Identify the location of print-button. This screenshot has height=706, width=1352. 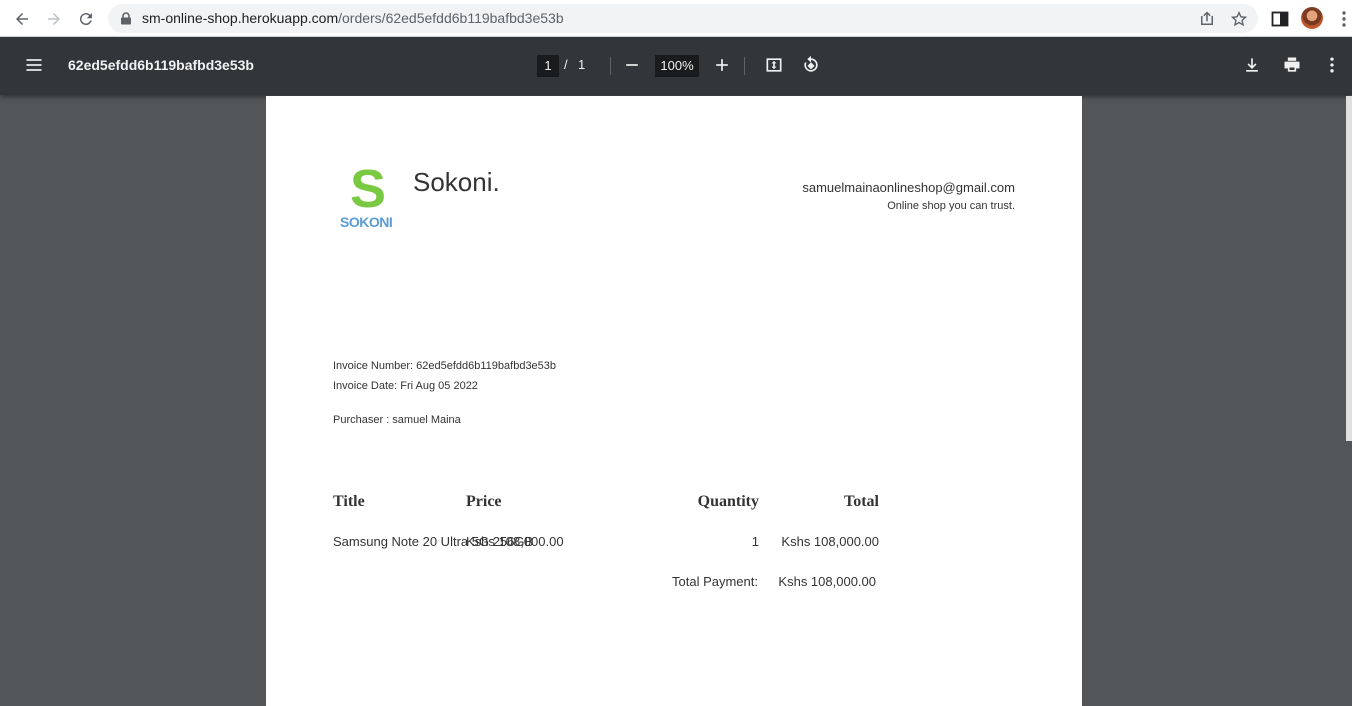
(1292, 65).